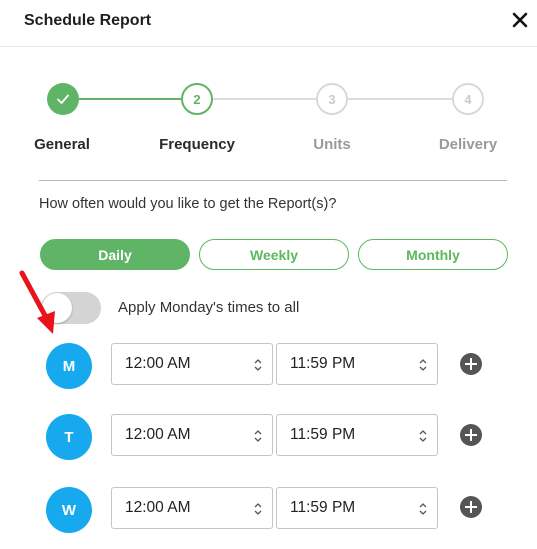 This screenshot has width=537, height=549. What do you see at coordinates (268, 23) in the screenshot?
I see `dialog-header: Schedule Report` at bounding box center [268, 23].